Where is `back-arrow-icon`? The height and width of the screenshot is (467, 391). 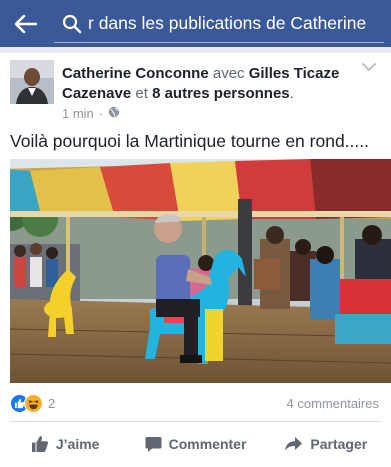
back-arrow-icon is located at coordinates (26, 24).